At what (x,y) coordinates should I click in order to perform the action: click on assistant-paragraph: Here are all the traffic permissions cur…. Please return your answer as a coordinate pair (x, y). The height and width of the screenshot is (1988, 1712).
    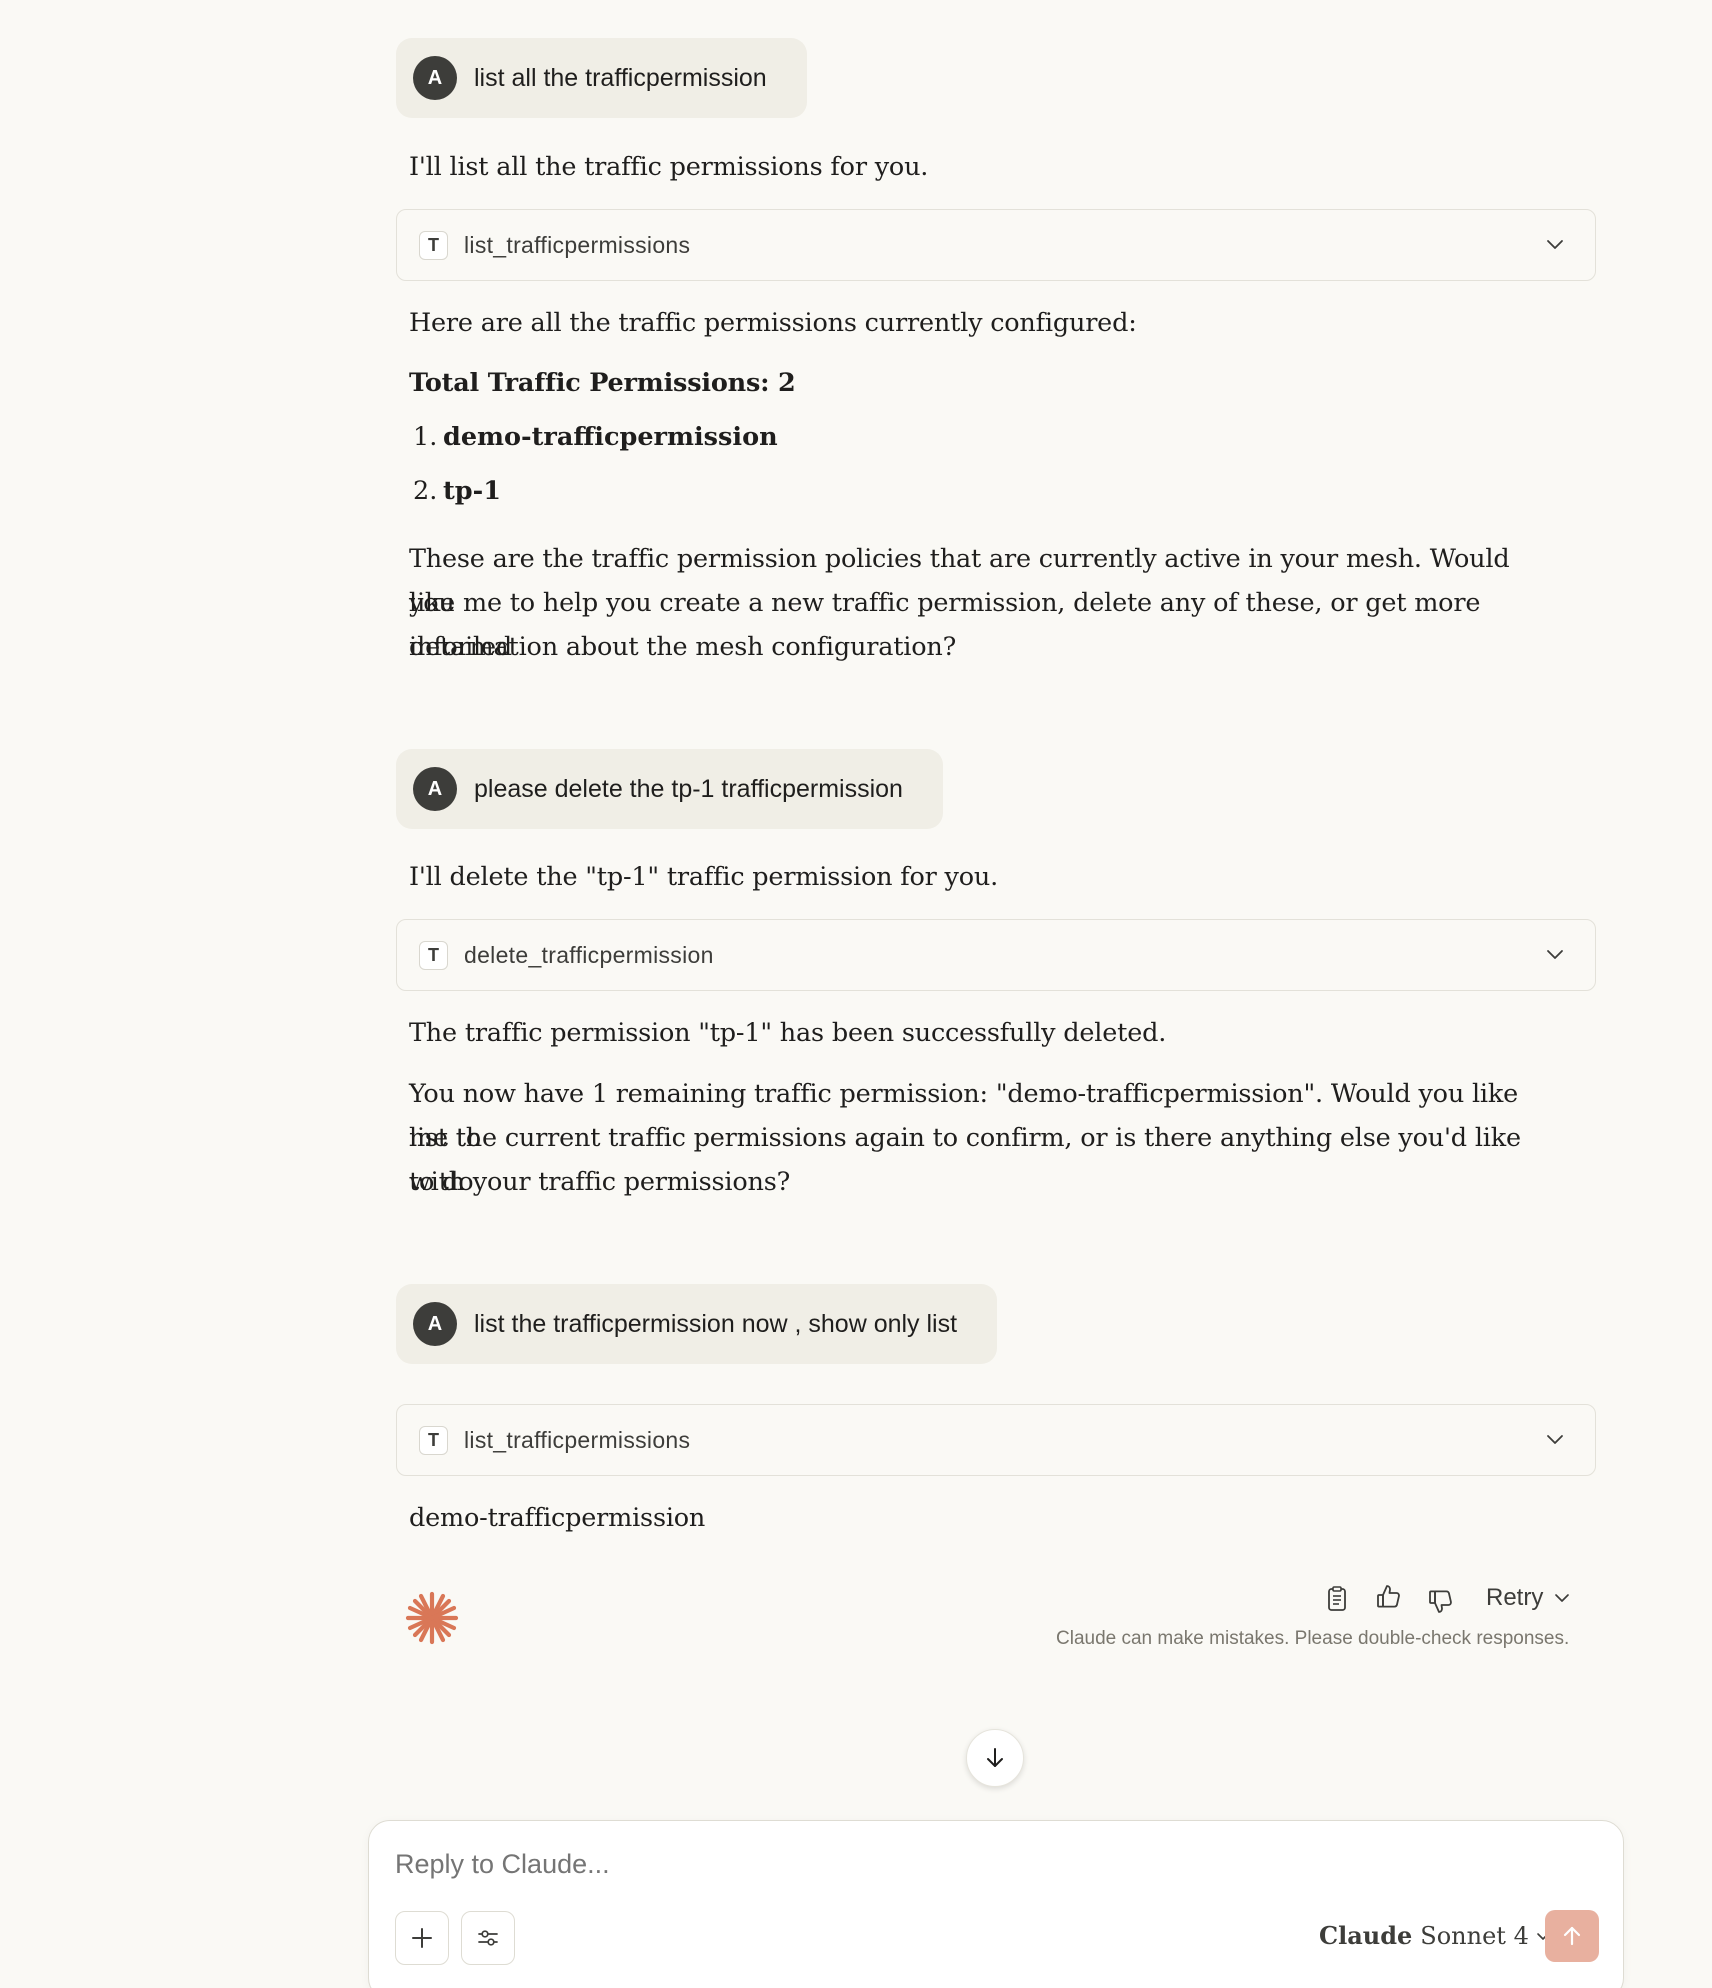
    Looking at the image, I should click on (773, 323).